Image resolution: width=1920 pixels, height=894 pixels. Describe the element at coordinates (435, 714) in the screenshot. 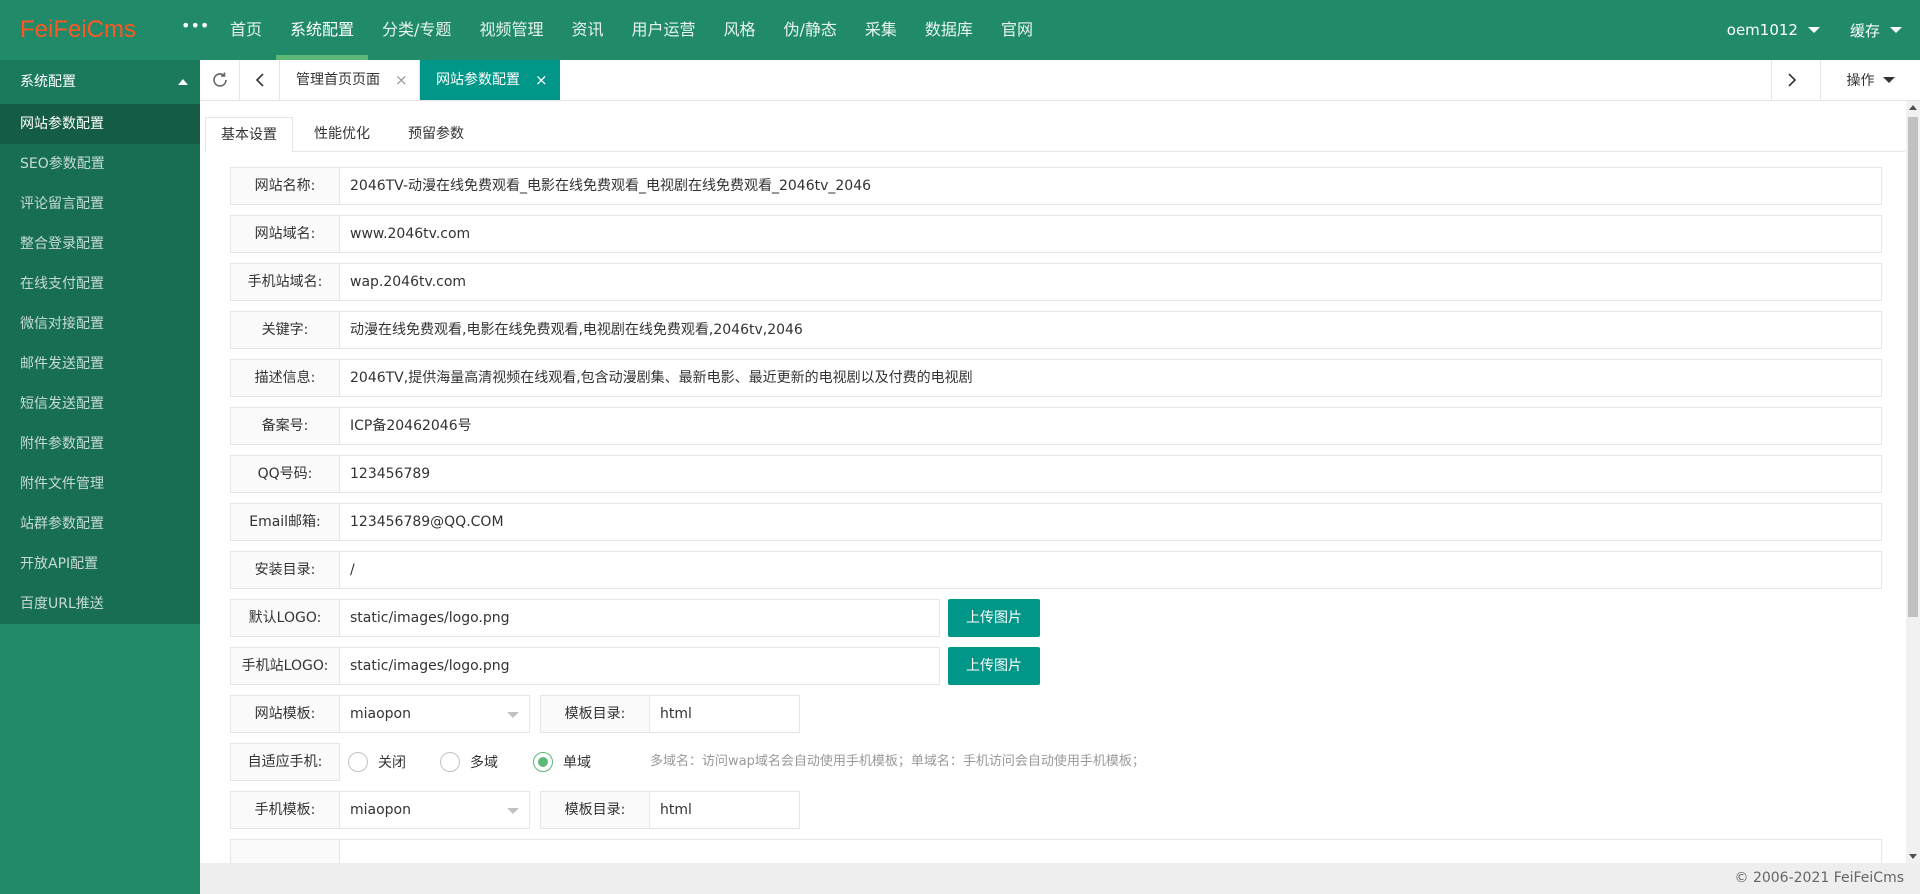

I see `template-select: miaopon` at that location.